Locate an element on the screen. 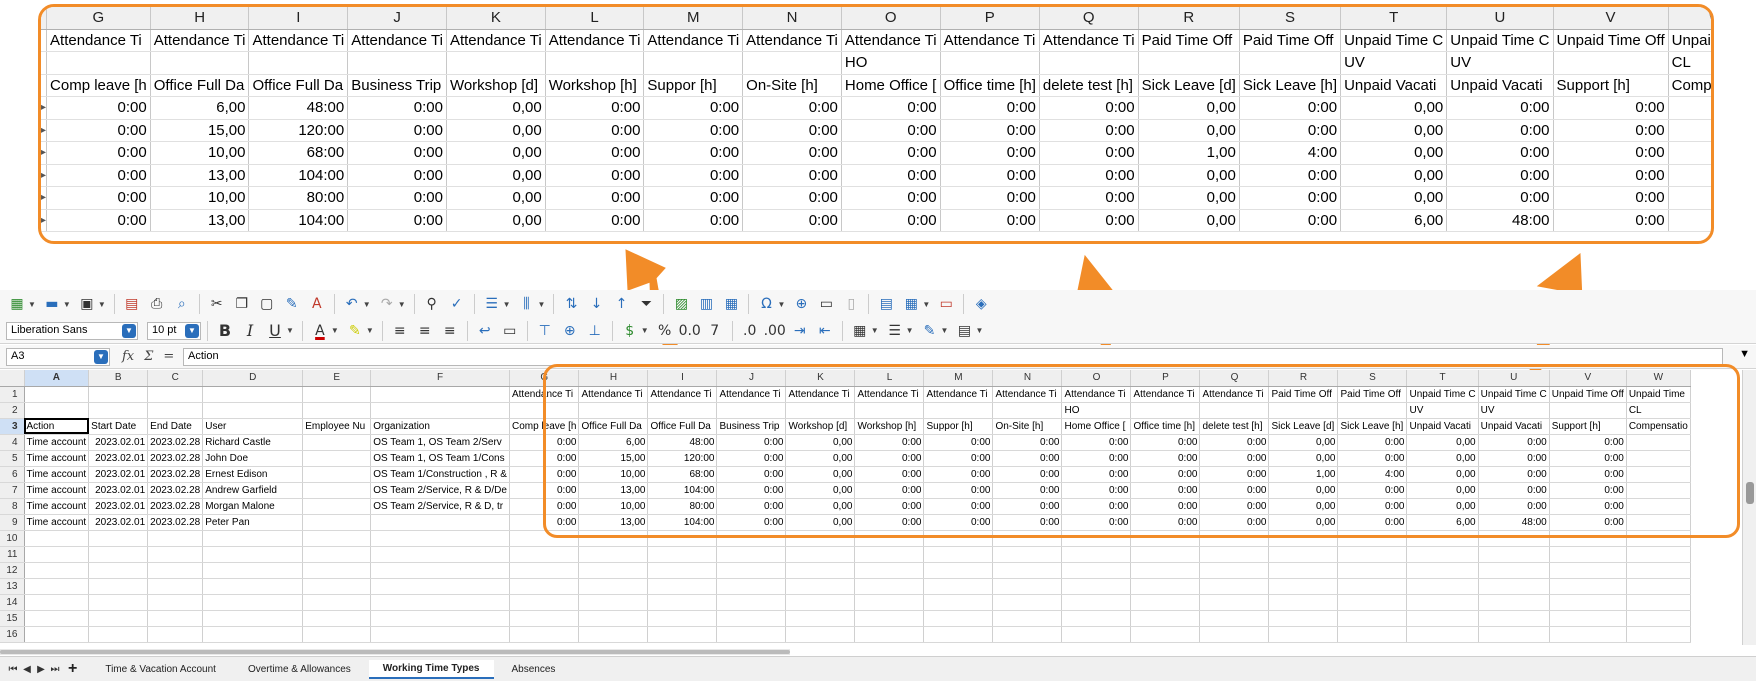  cell-m16 is located at coordinates (958, 634).